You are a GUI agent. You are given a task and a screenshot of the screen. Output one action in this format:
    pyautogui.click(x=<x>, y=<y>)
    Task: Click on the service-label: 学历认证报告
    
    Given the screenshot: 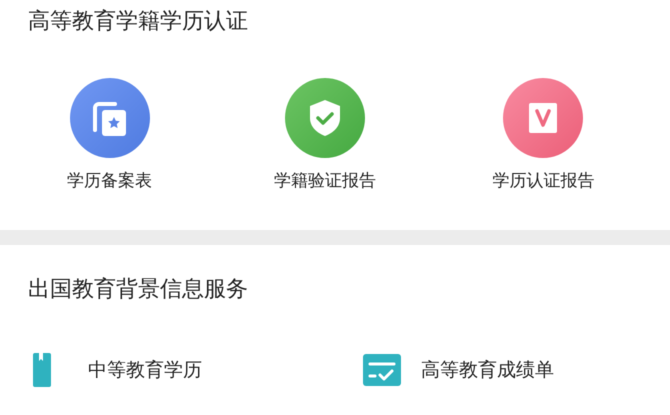 What is the action you would take?
    pyautogui.click(x=543, y=181)
    